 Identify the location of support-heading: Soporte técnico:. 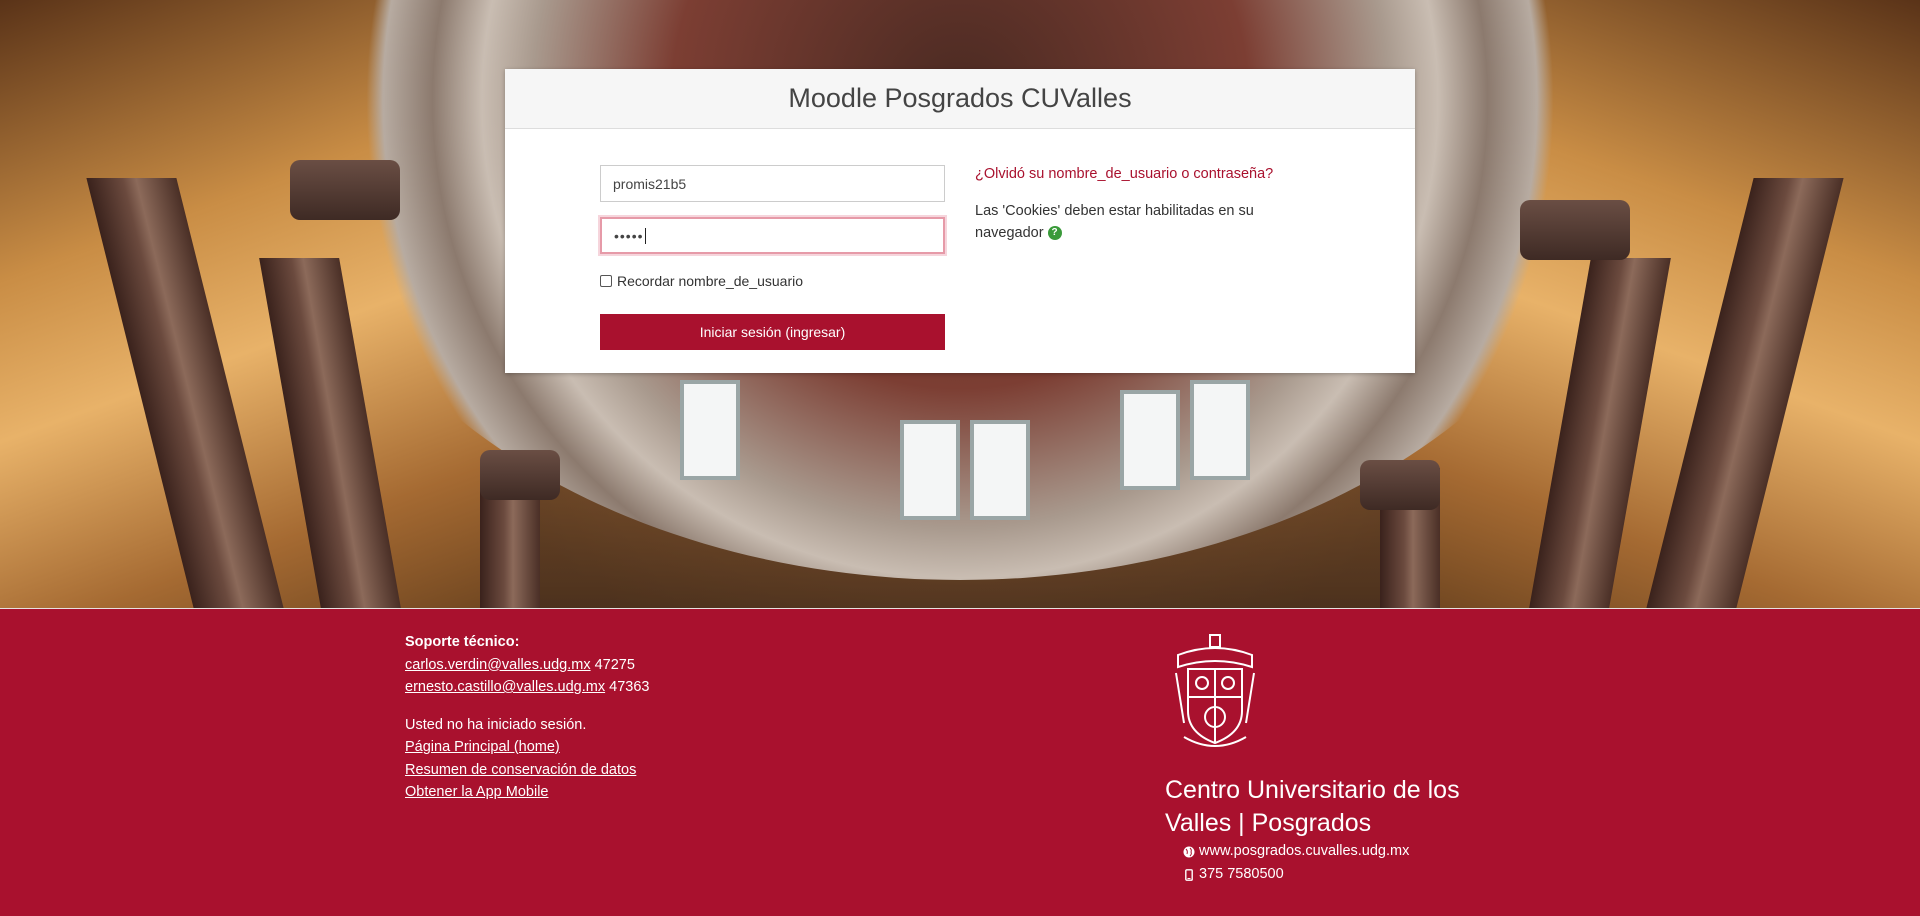
(462, 642).